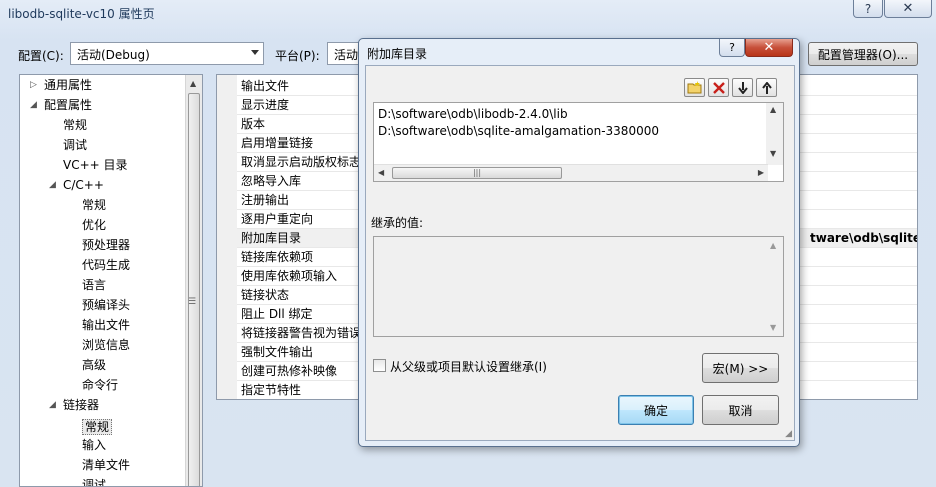  I want to click on scroll-grip-icon: ☰, so click(192, 302).